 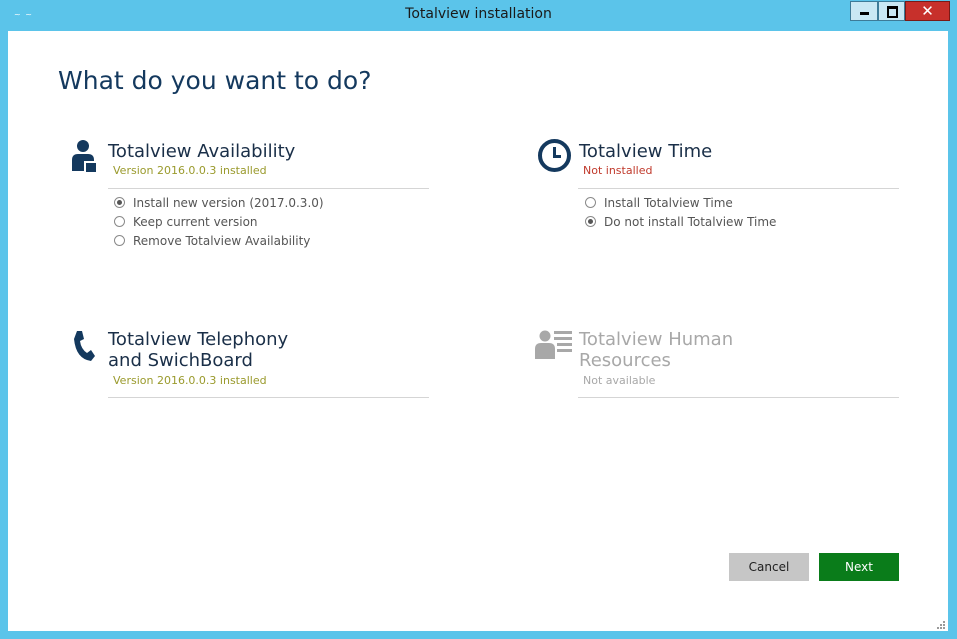 I want to click on card-title: Totalview Human Resources, so click(x=656, y=350).